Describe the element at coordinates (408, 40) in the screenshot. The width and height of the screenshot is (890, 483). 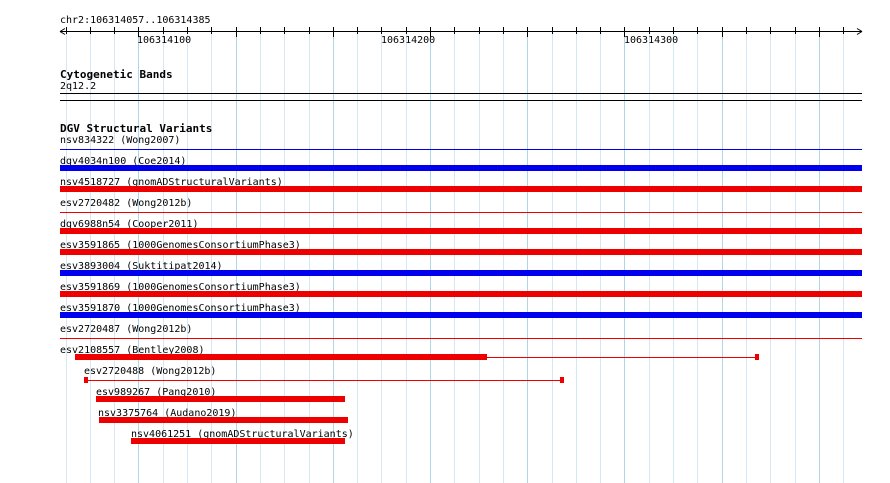
I see `ruler-label-2: 106314200` at that location.